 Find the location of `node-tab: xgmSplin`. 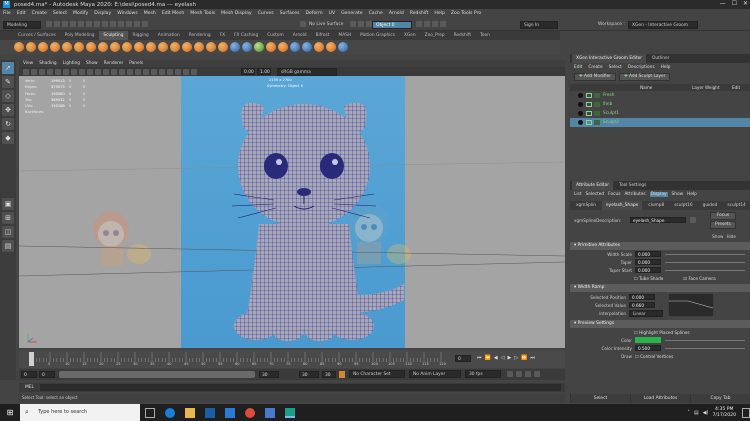

node-tab: xgmSplin is located at coordinates (586, 205).